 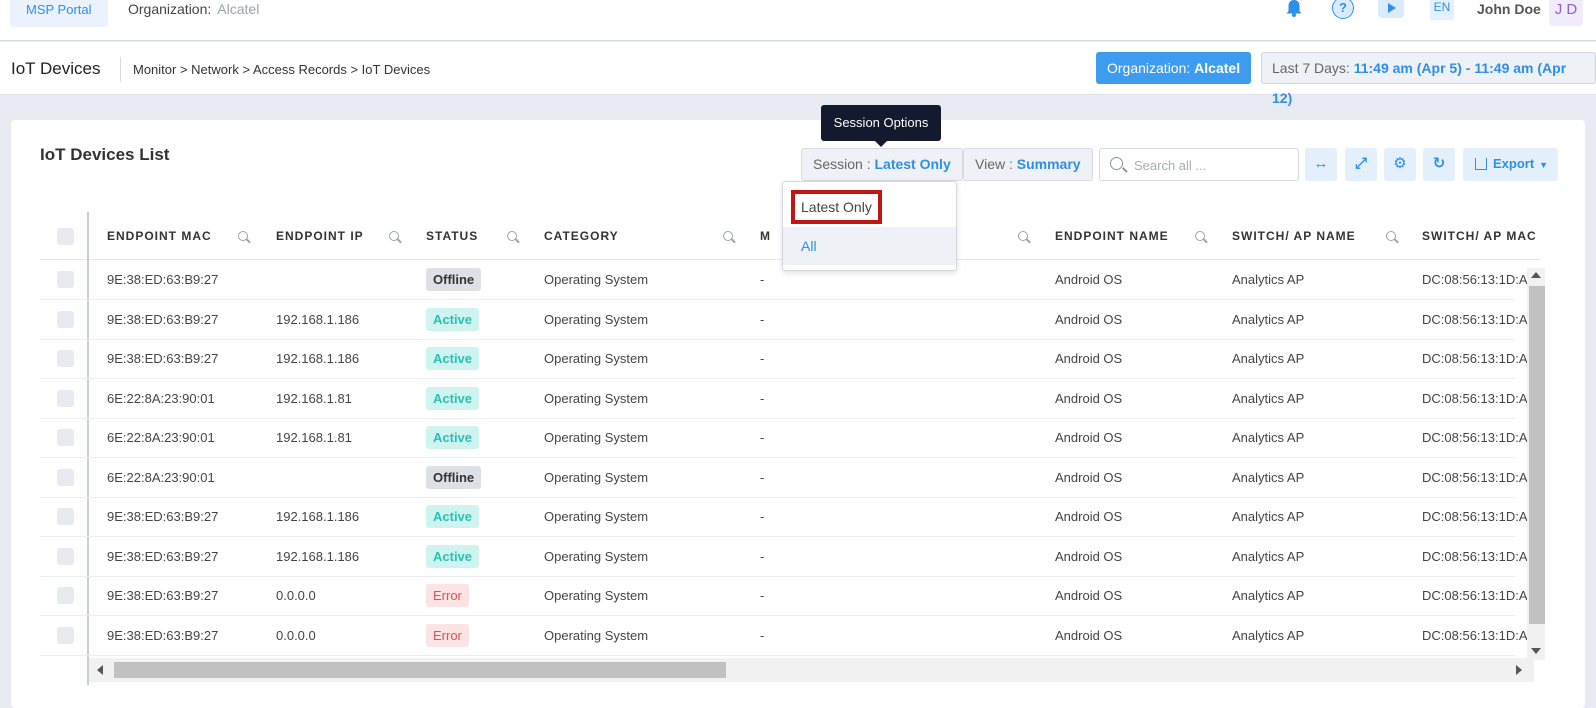 I want to click on export-button: Export ▼, so click(x=1510, y=164).